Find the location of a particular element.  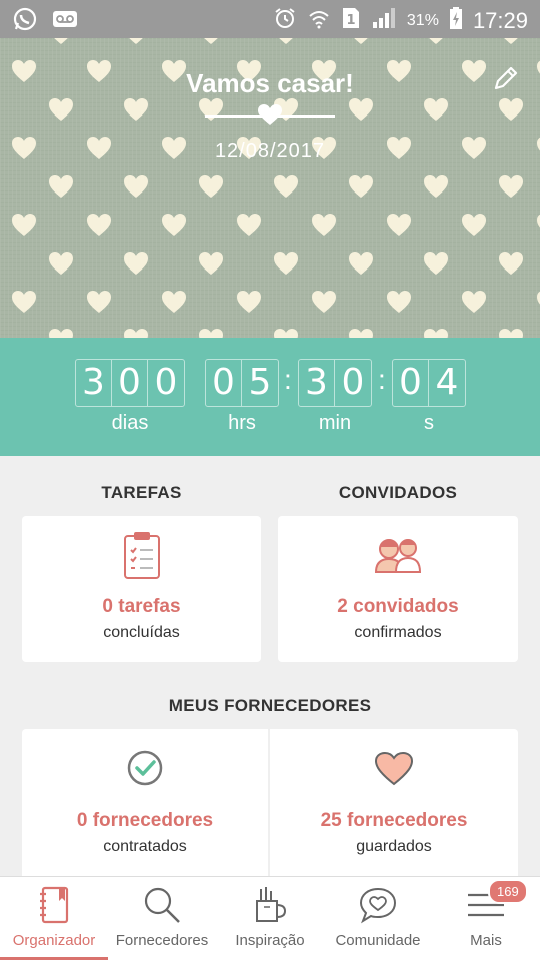

countdown-days: 3 0 0 is located at coordinates (130, 383).